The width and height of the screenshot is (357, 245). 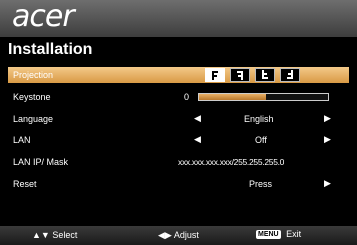 What do you see at coordinates (165, 235) in the screenshot?
I see `left-right-arrows-icon: ◀▶` at bounding box center [165, 235].